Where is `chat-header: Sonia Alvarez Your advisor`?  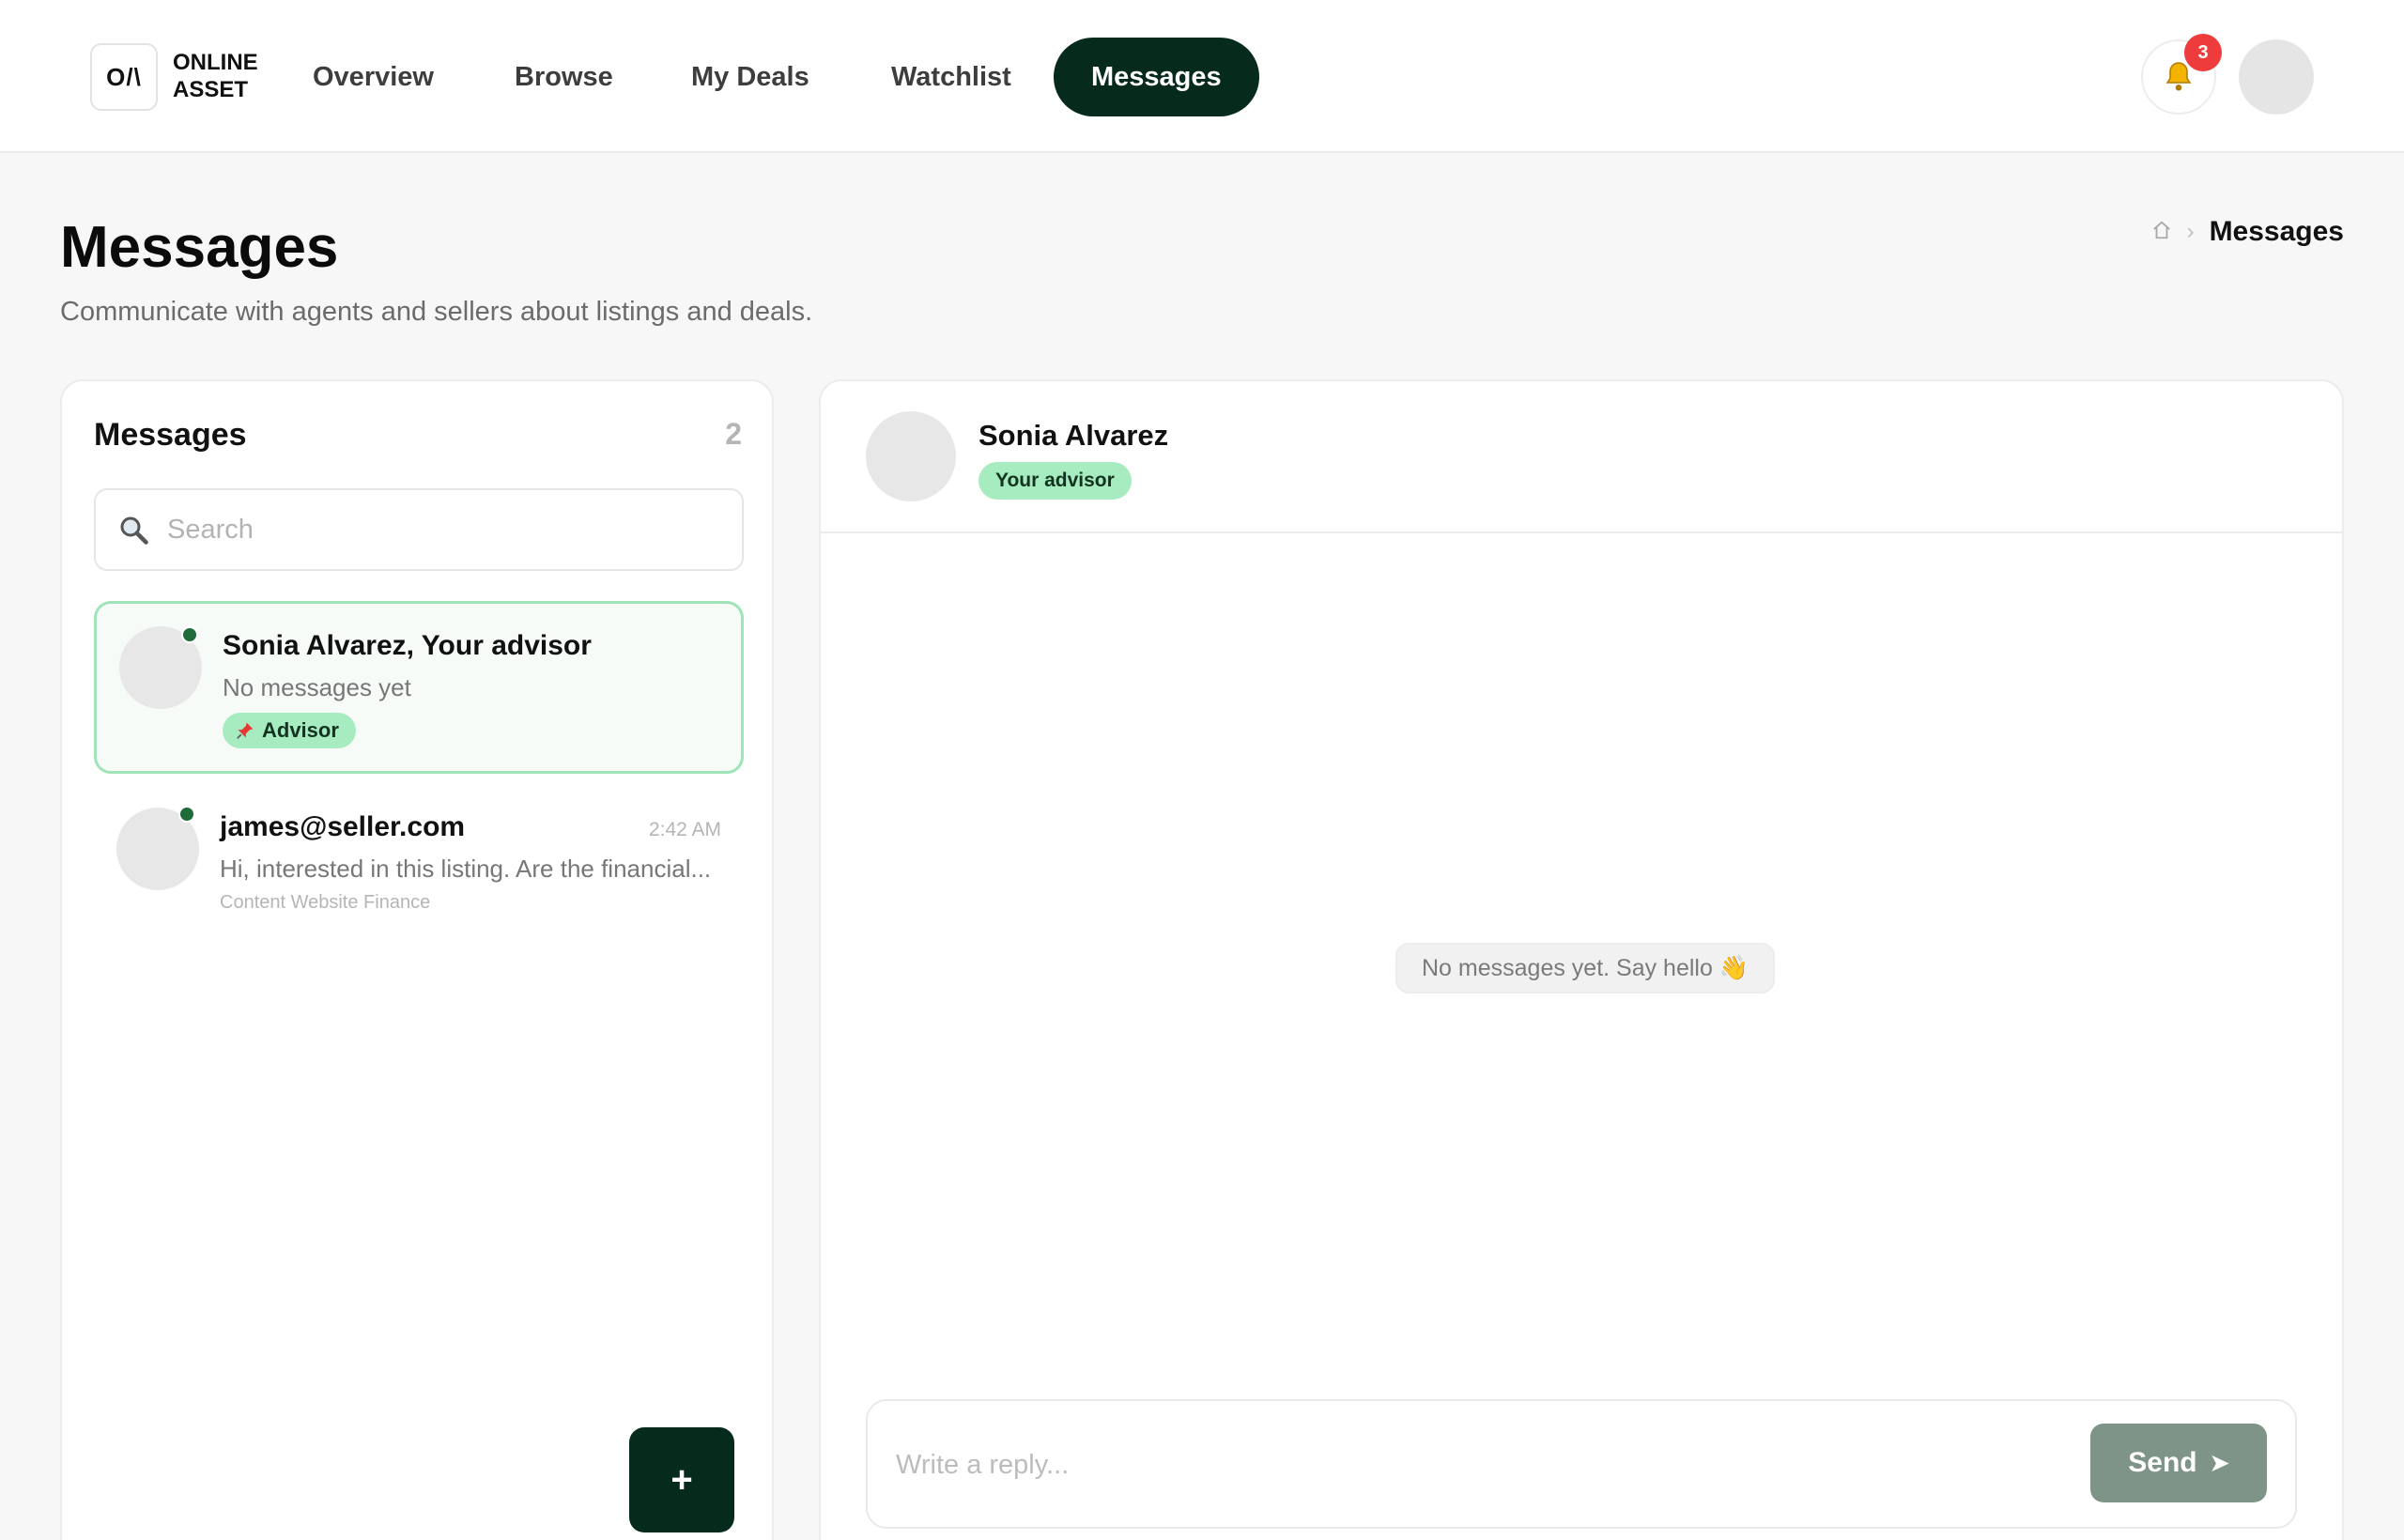
chat-header: Sonia Alvarez Your advisor is located at coordinates (1581, 457).